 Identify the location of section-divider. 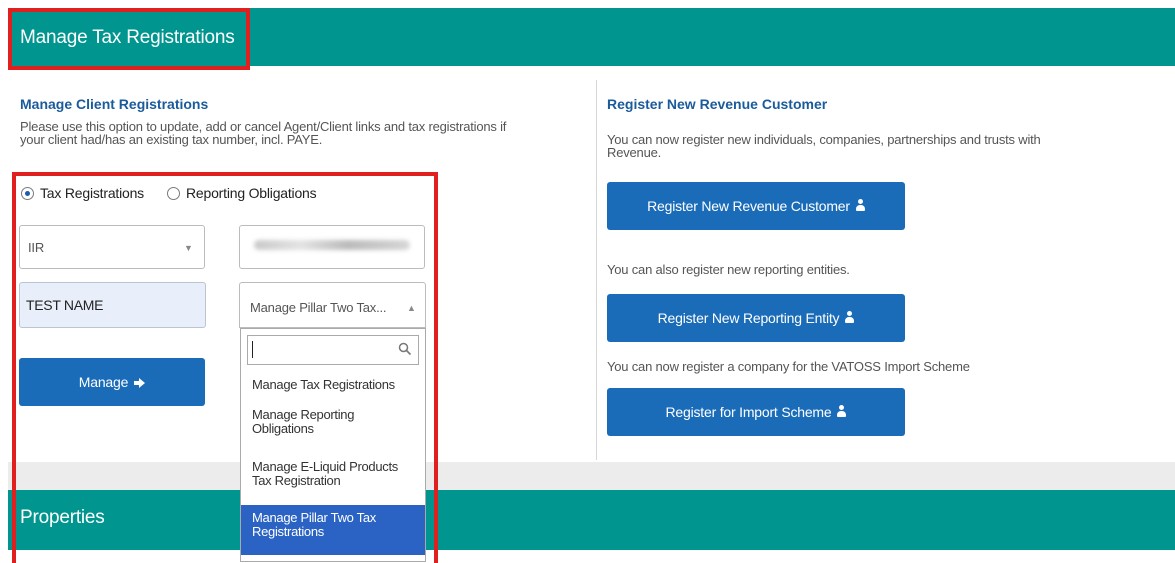
(596, 270).